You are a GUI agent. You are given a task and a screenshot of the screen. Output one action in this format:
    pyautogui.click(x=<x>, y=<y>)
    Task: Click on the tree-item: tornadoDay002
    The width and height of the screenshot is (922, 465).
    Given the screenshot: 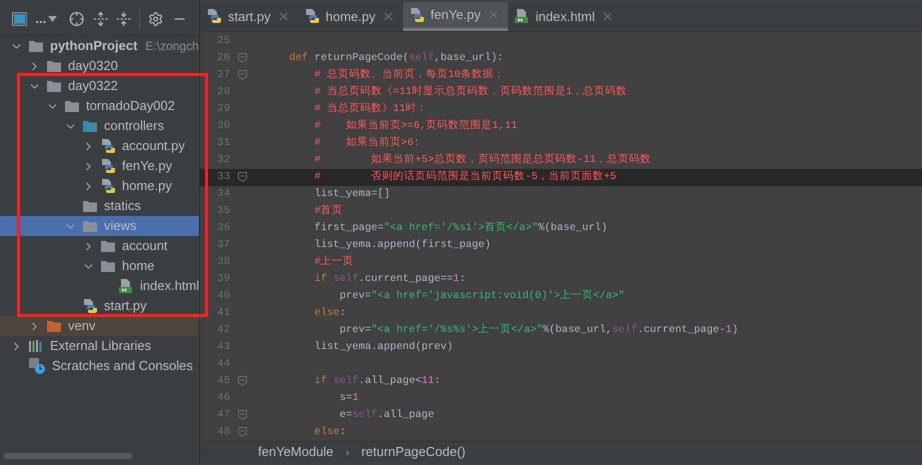 What is the action you would take?
    pyautogui.click(x=99, y=106)
    